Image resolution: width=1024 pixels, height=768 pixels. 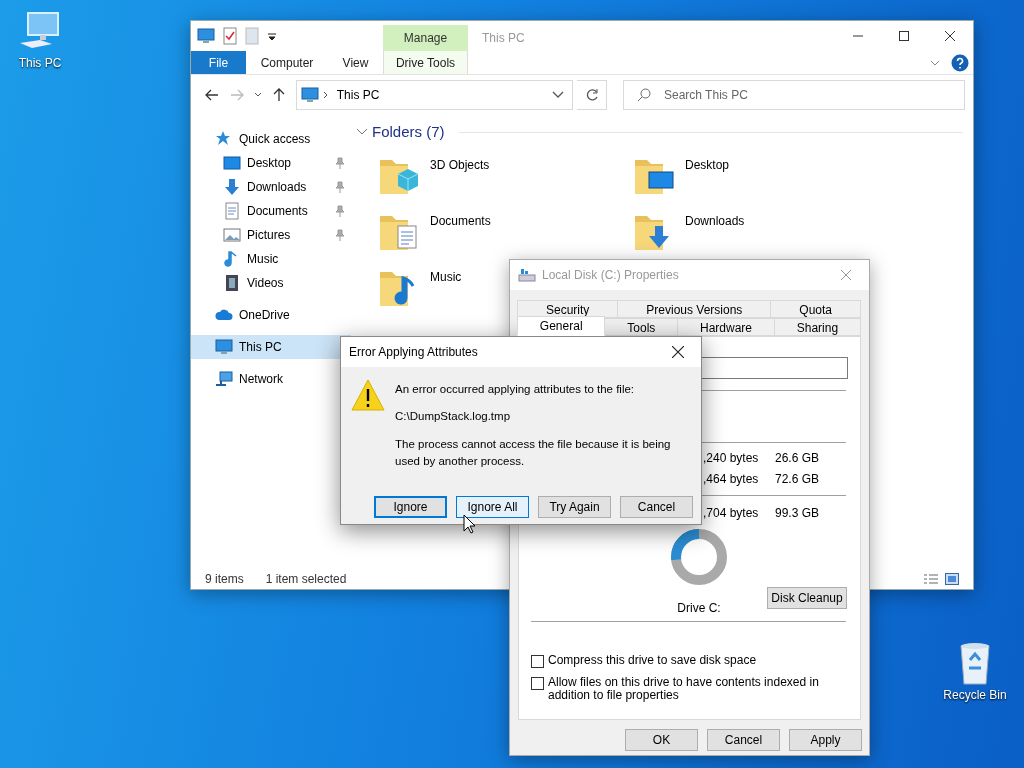 What do you see at coordinates (641, 327) in the screenshot?
I see `tab: Tools` at bounding box center [641, 327].